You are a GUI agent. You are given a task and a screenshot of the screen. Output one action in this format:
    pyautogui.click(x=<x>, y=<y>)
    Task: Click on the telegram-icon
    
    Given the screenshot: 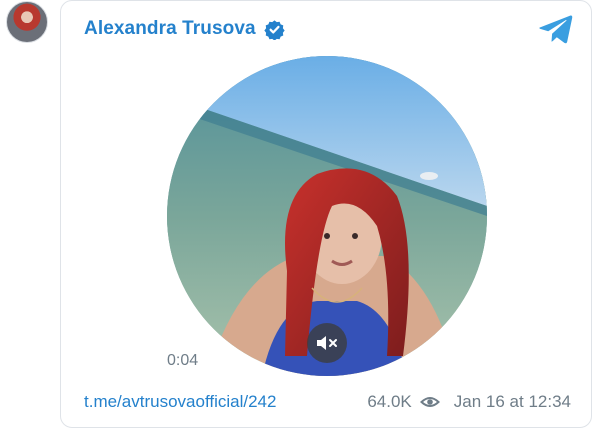 What is the action you would take?
    pyautogui.click(x=556, y=29)
    